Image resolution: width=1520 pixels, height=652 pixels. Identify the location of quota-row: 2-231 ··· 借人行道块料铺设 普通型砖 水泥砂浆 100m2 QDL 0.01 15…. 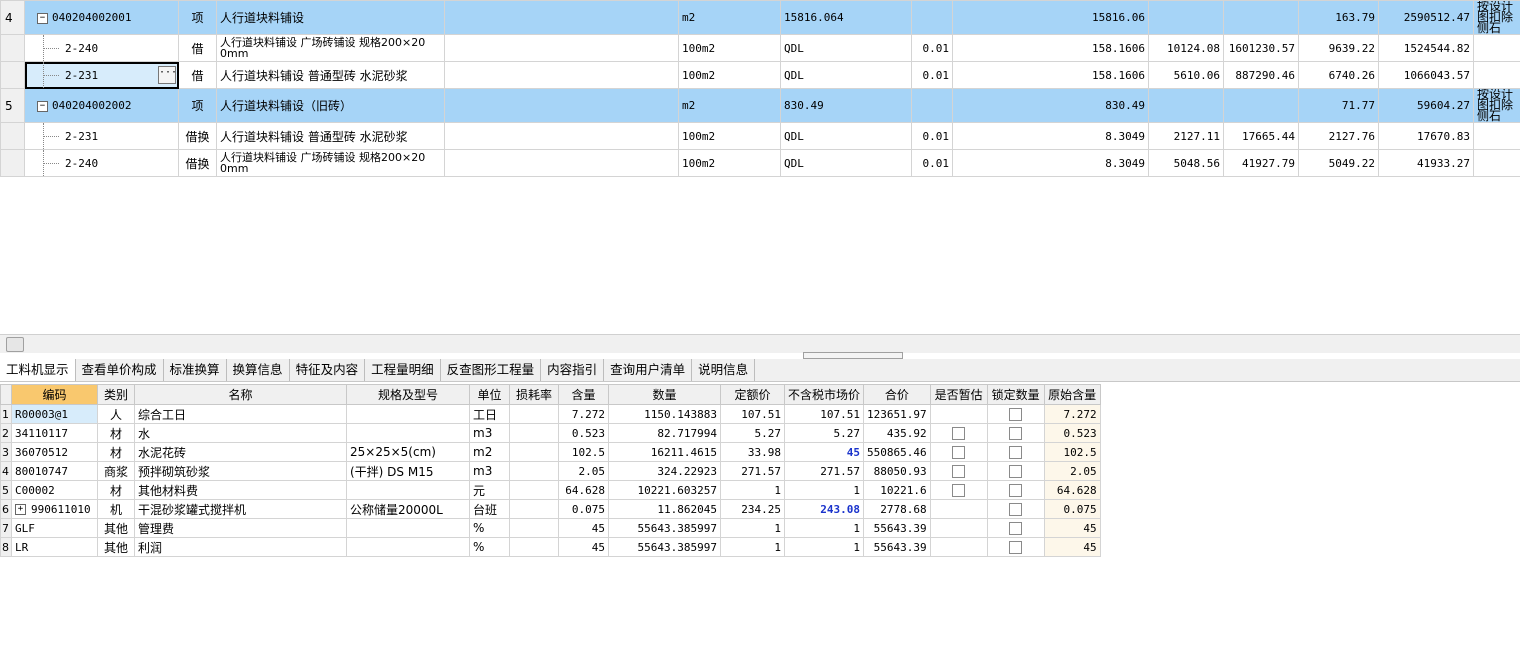
(760, 75).